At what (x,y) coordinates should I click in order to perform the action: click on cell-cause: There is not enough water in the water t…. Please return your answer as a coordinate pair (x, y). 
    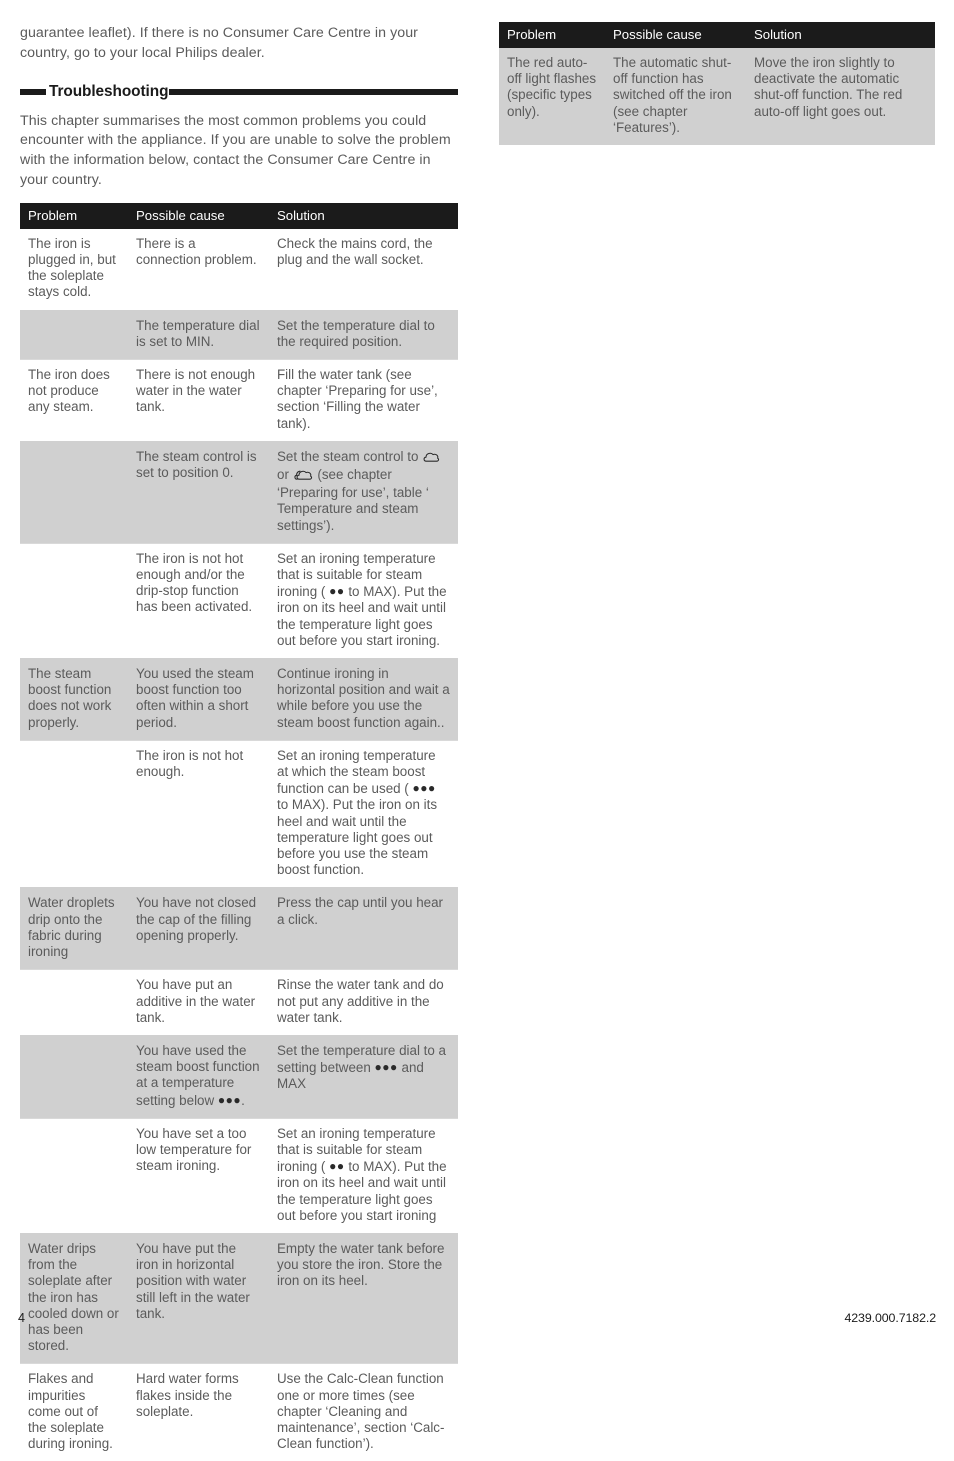
    Looking at the image, I should click on (198, 400).